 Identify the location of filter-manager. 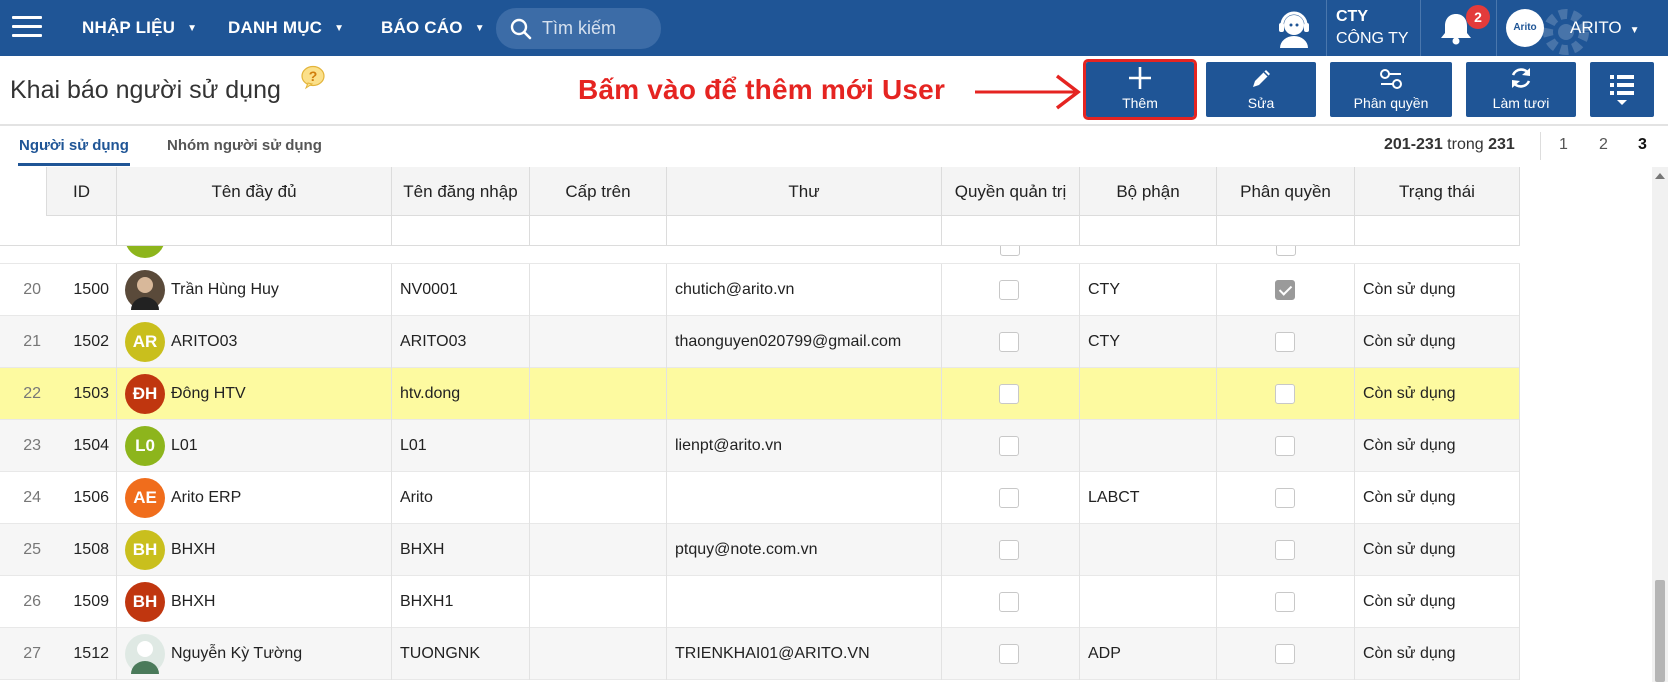
(598, 231).